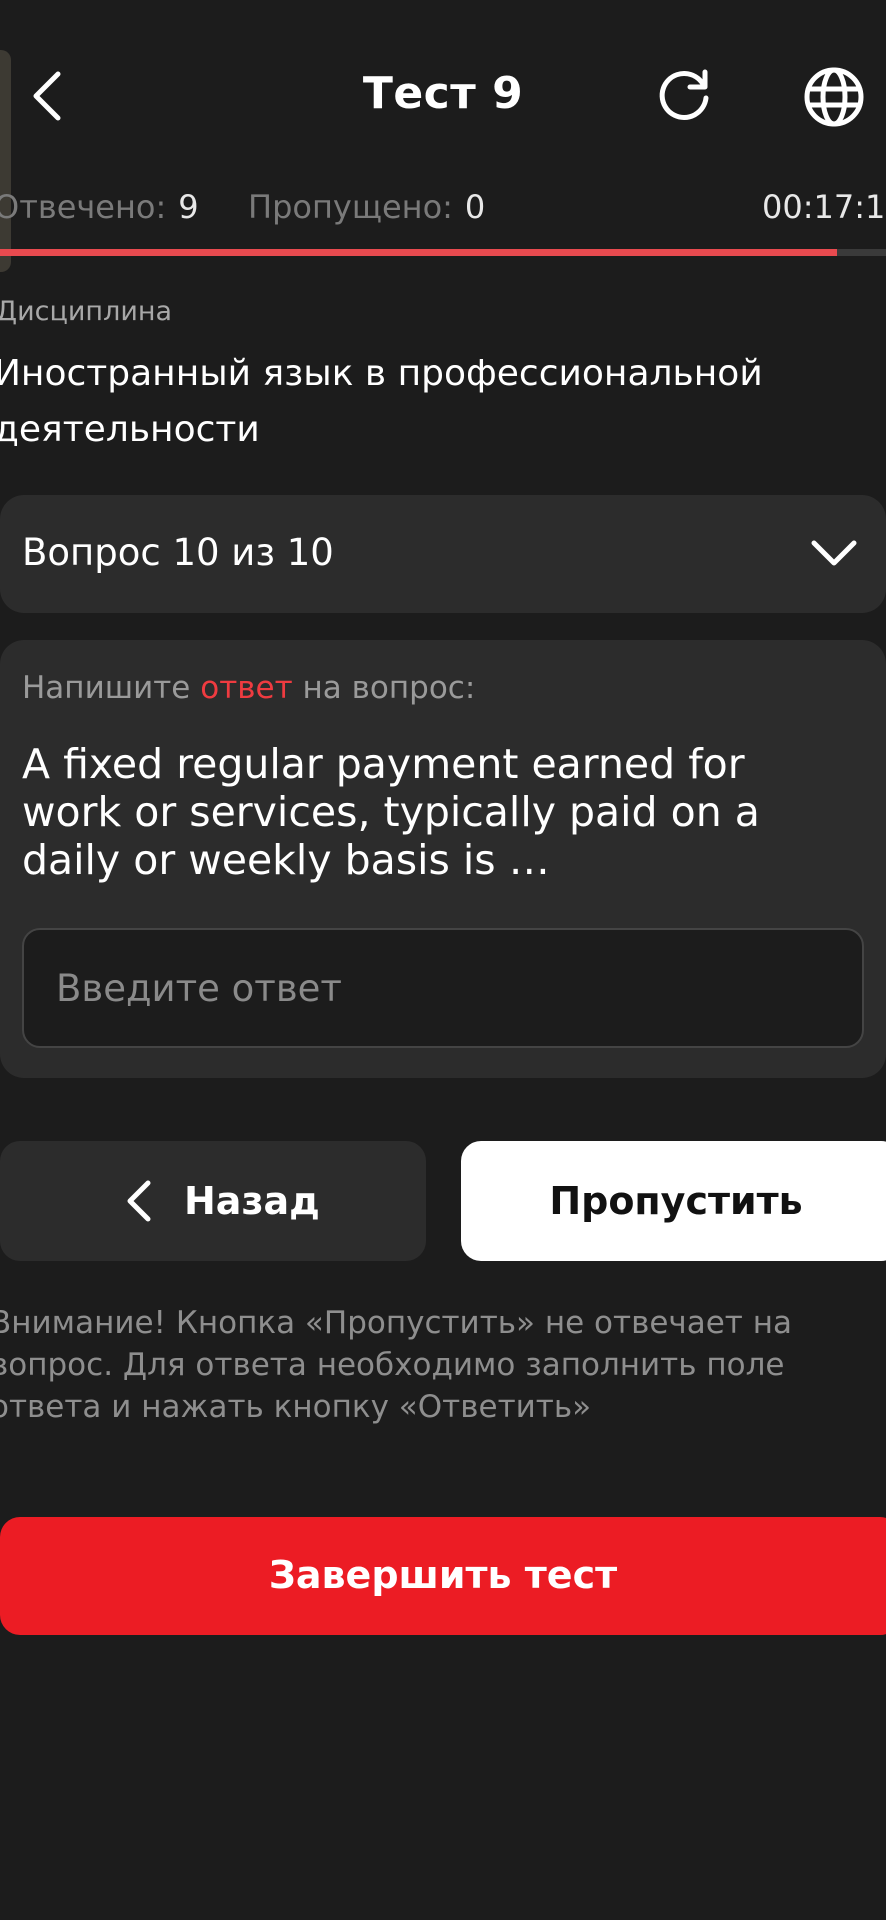 The image size is (886, 1920). I want to click on stats-bar: Отвечено:9 Пропущено:0 00:17:16, so click(443, 210).